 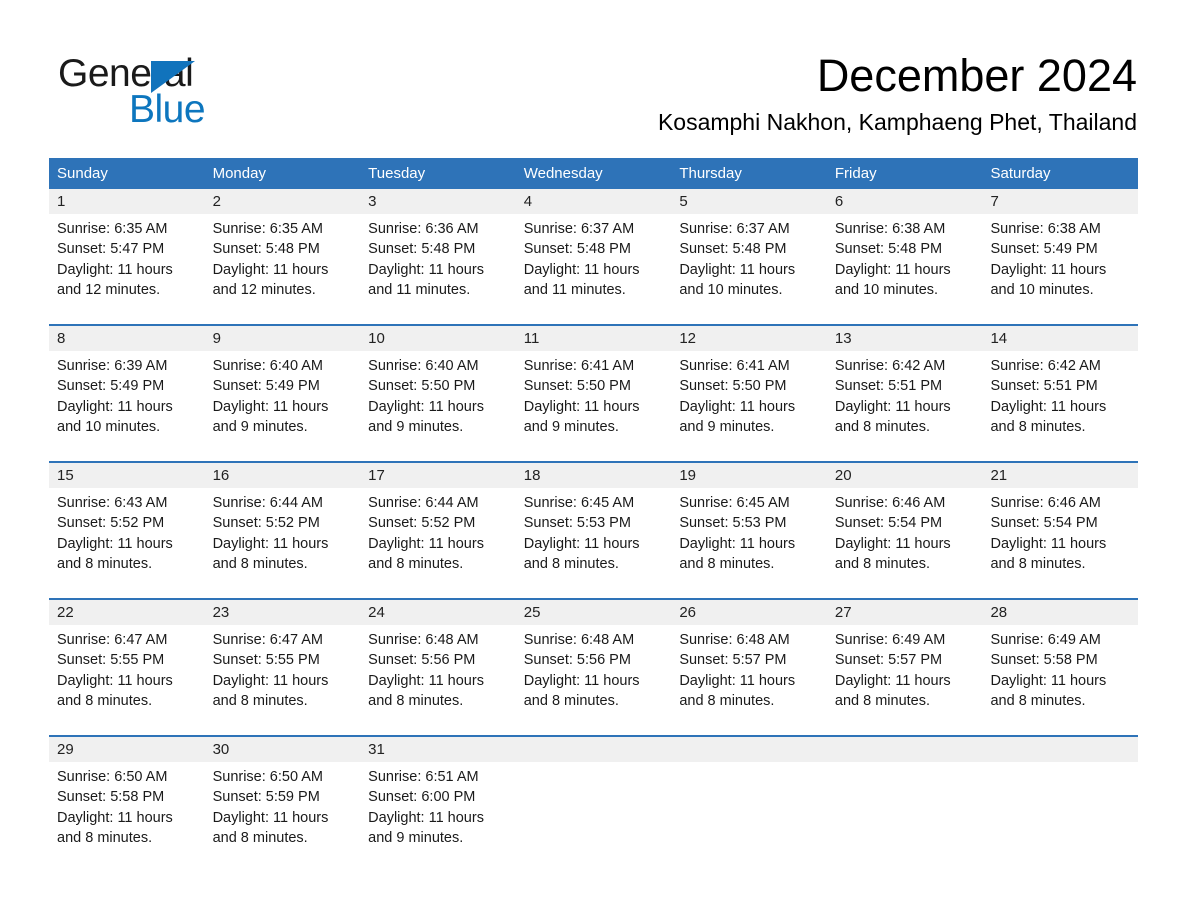 I want to click on day-number: 20, so click(x=905, y=475).